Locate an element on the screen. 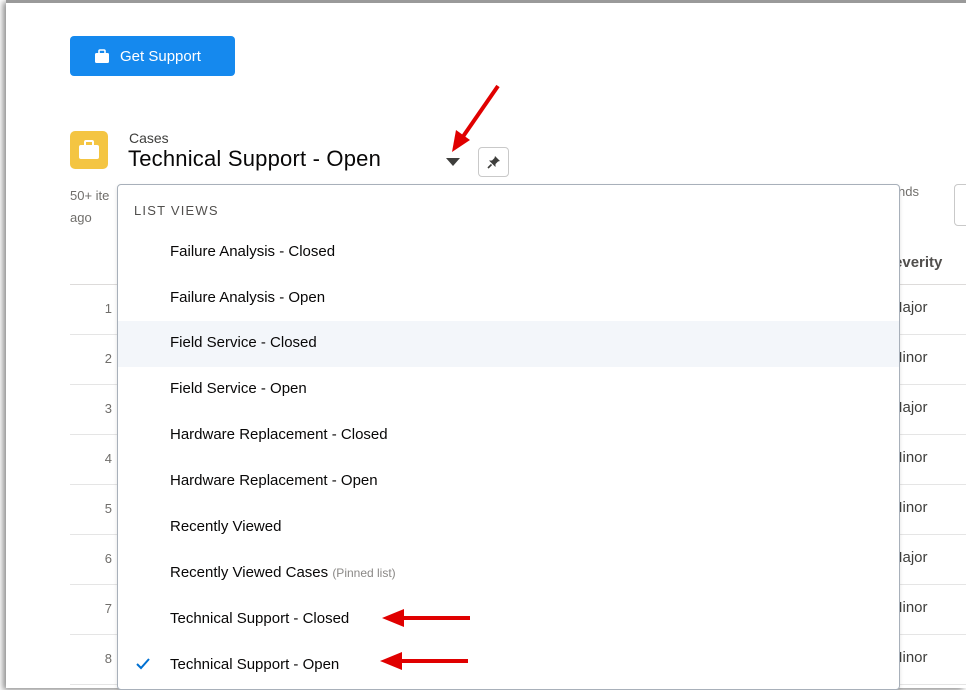 The width and height of the screenshot is (966, 690). list-view-label: Hardware Replacement - Open is located at coordinates (274, 480).